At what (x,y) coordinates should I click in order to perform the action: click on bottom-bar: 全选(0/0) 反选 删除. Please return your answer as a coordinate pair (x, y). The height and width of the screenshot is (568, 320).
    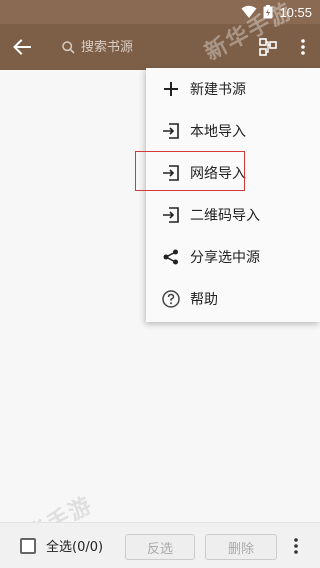
    Looking at the image, I should click on (160, 545).